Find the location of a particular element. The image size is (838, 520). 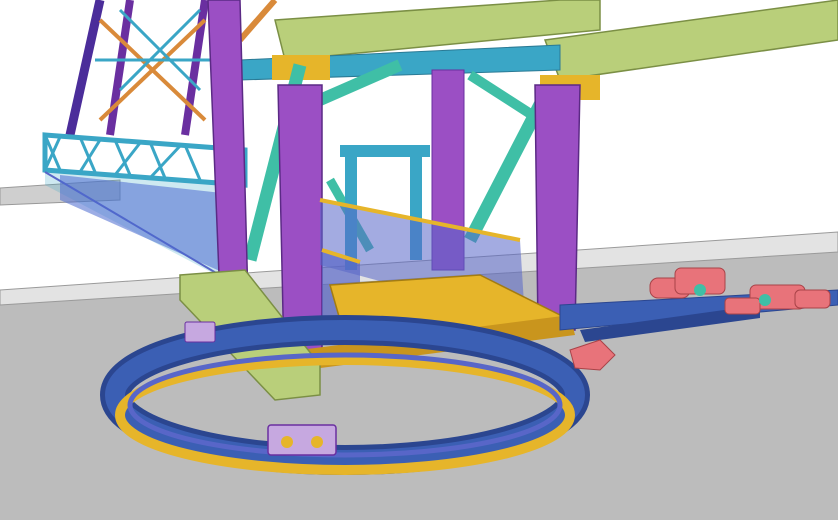

diagonal-brace is located at coordinates (505, 97).